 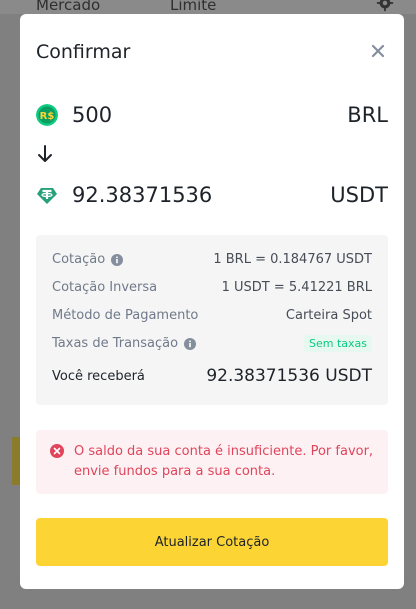 I want to click on no-fee-badge: Sem taxas, so click(x=338, y=343).